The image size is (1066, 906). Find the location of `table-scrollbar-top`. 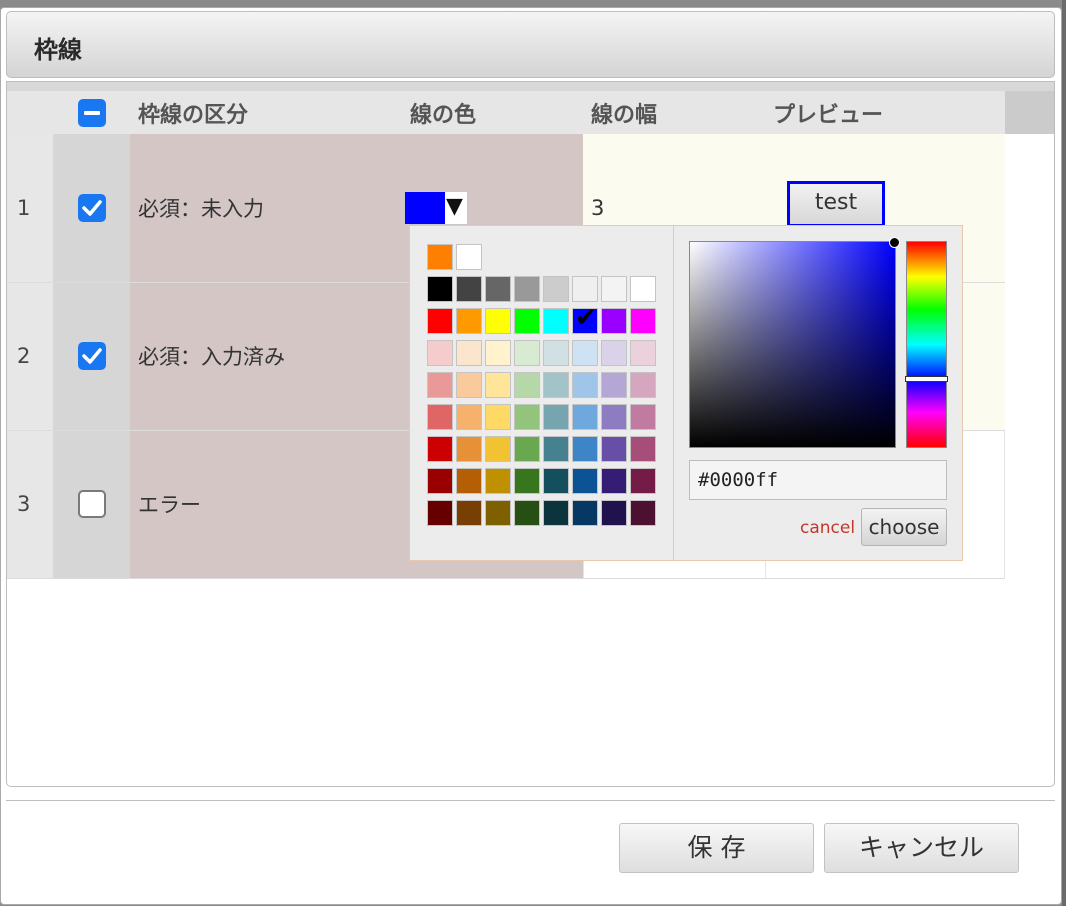

table-scrollbar-top is located at coordinates (530, 86).